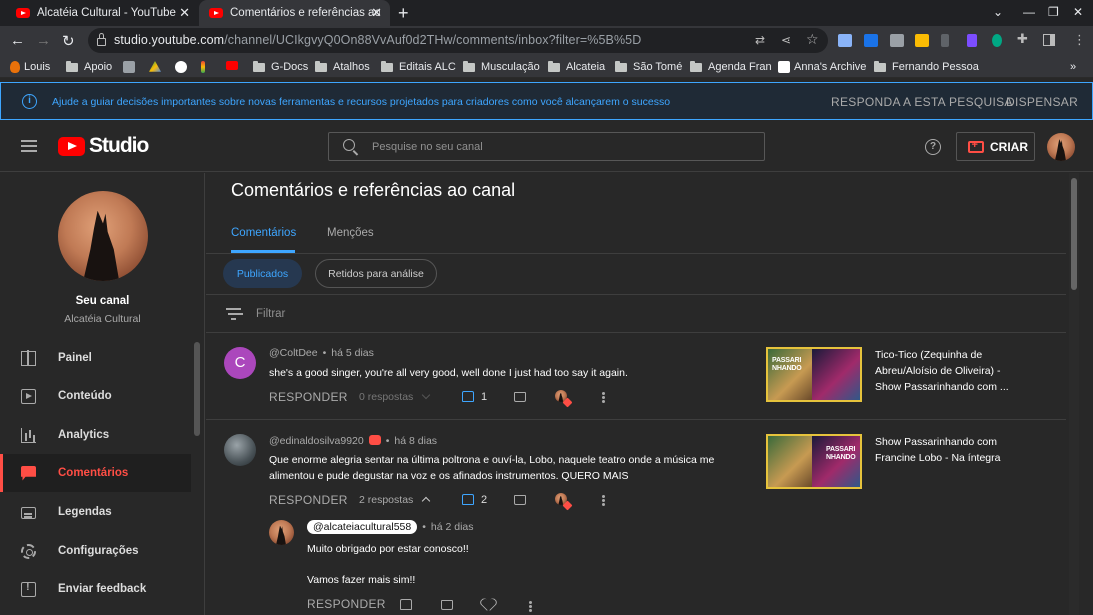 The height and width of the screenshot is (615, 1093). I want to click on translate-icon: ⇄, so click(760, 40).